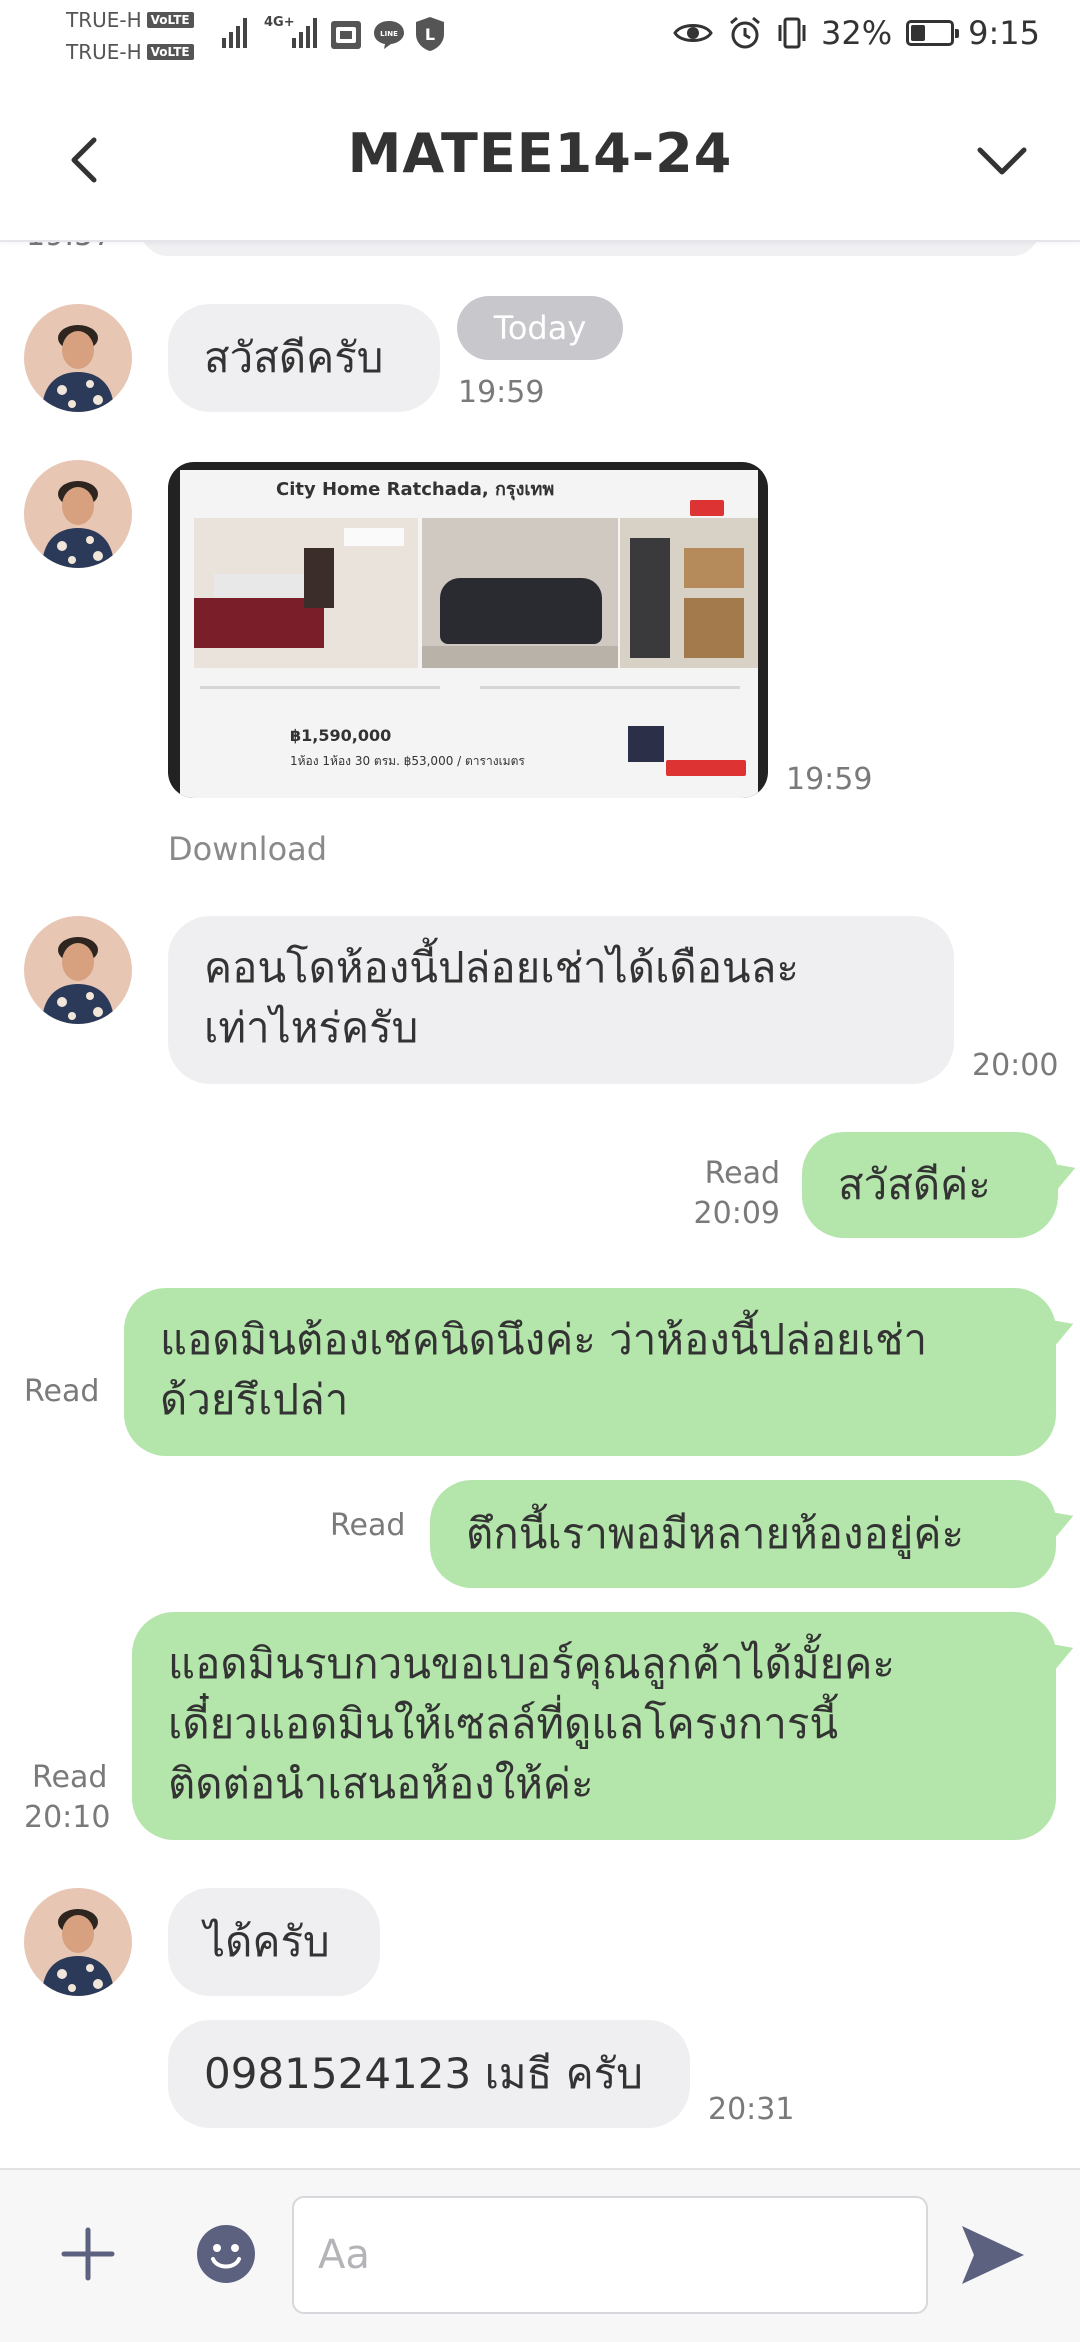 The height and width of the screenshot is (2342, 1080). What do you see at coordinates (88, 2254) in the screenshot?
I see `plus-icon` at bounding box center [88, 2254].